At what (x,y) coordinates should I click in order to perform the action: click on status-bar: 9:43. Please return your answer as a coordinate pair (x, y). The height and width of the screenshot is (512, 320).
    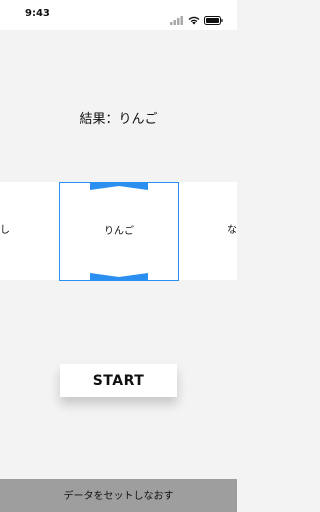
    Looking at the image, I should click on (118, 15).